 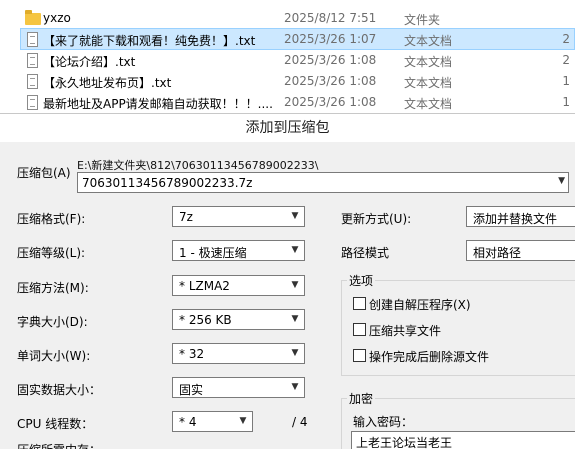 What do you see at coordinates (59, 445) in the screenshot?
I see `memory-label: 压缩所需内存：` at bounding box center [59, 445].